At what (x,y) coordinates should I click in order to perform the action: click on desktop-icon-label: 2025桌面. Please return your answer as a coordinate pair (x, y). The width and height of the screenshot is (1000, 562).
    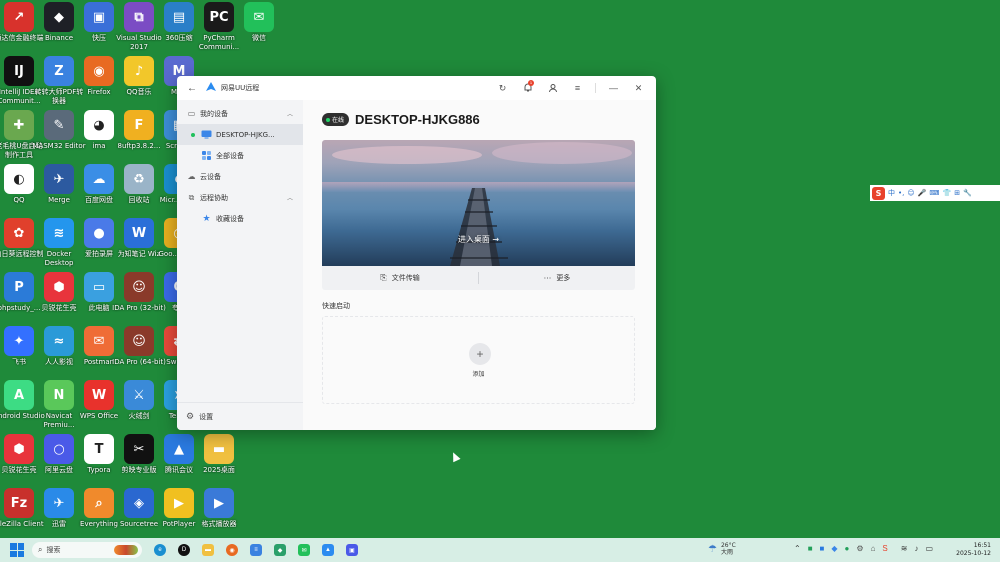
    Looking at the image, I should click on (219, 470).